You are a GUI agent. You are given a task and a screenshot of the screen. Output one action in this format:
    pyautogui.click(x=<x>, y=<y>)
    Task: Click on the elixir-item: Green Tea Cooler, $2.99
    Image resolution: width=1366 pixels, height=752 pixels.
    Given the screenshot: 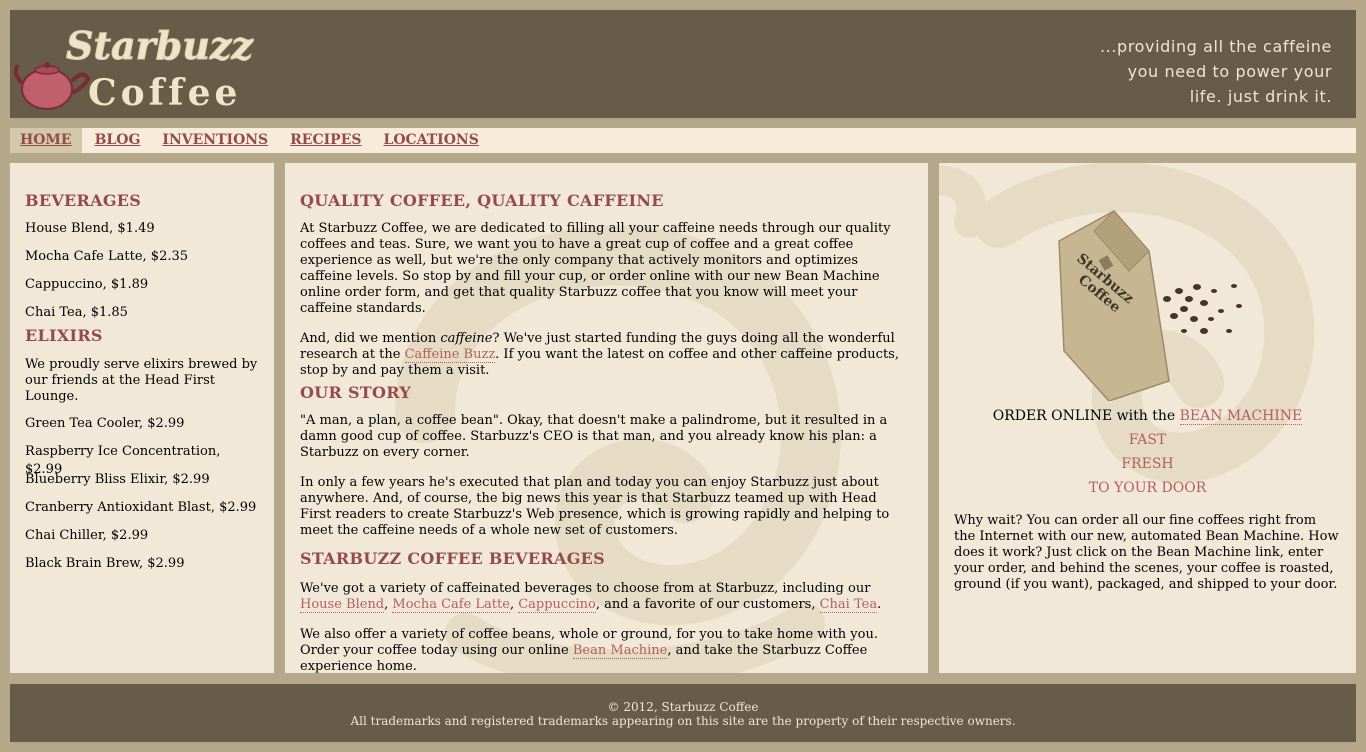 What is the action you would take?
    pyautogui.click(x=105, y=423)
    